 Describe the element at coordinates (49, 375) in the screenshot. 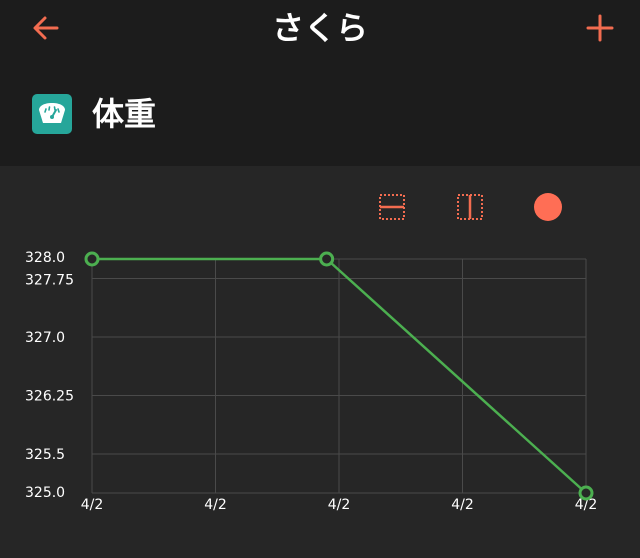

I see `y-axis-labels: 328.0 327.75 327.0 326.25 325.5 325.0` at that location.